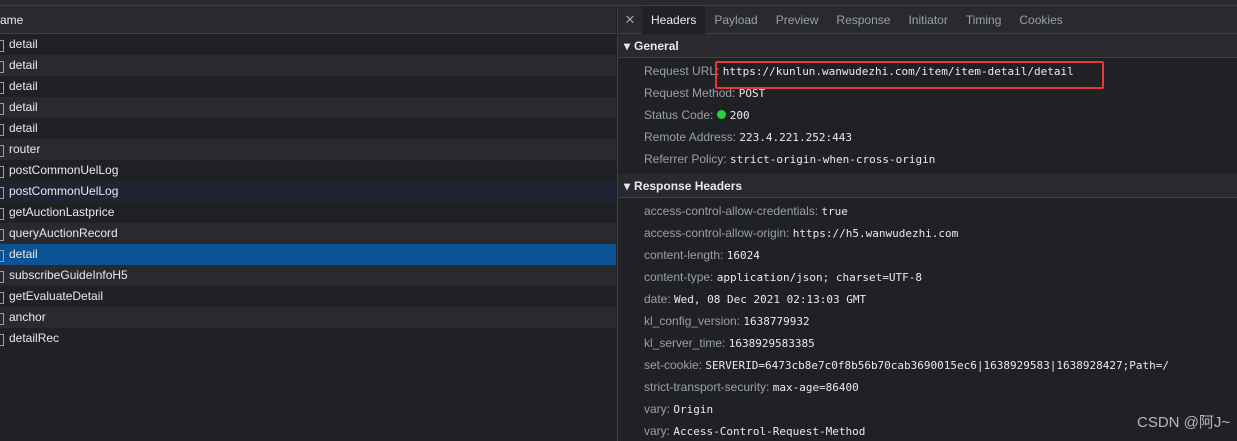 The image size is (1237, 441). What do you see at coordinates (909, 75) in the screenshot?
I see `request-url-highlight-box` at bounding box center [909, 75].